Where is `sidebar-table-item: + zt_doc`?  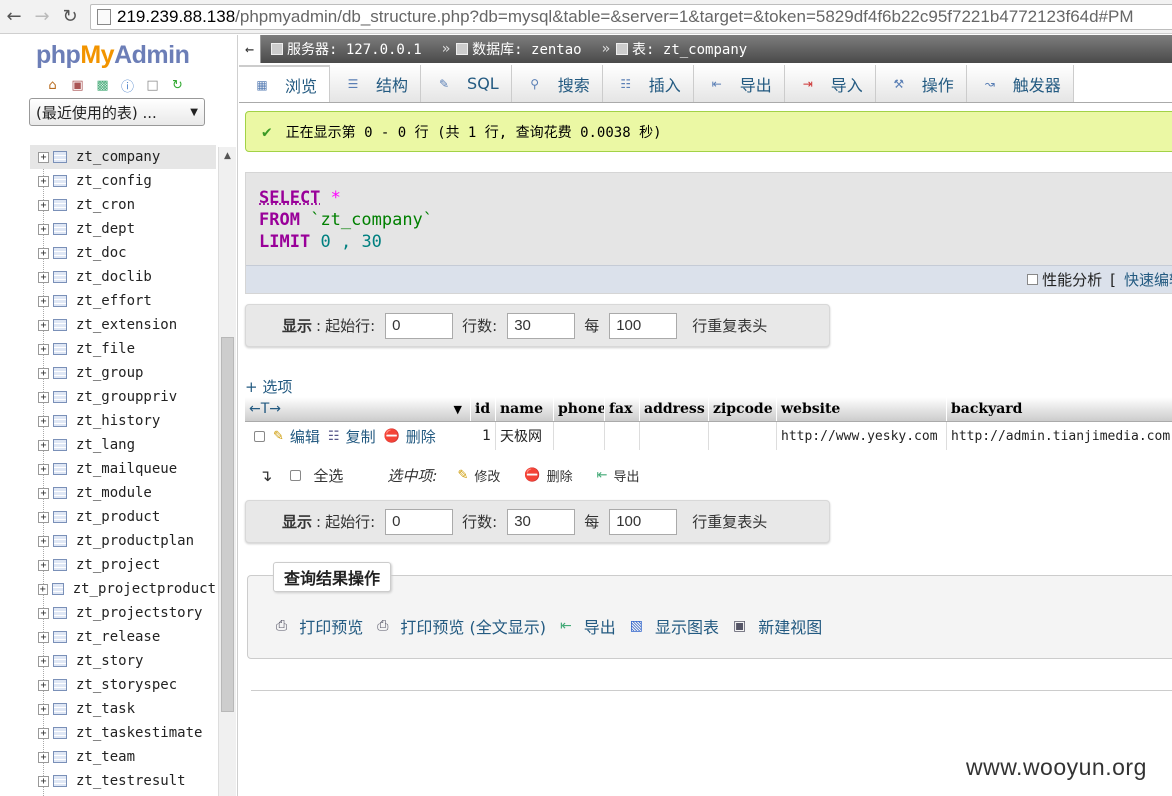 sidebar-table-item: + zt_doc is located at coordinates (123, 253).